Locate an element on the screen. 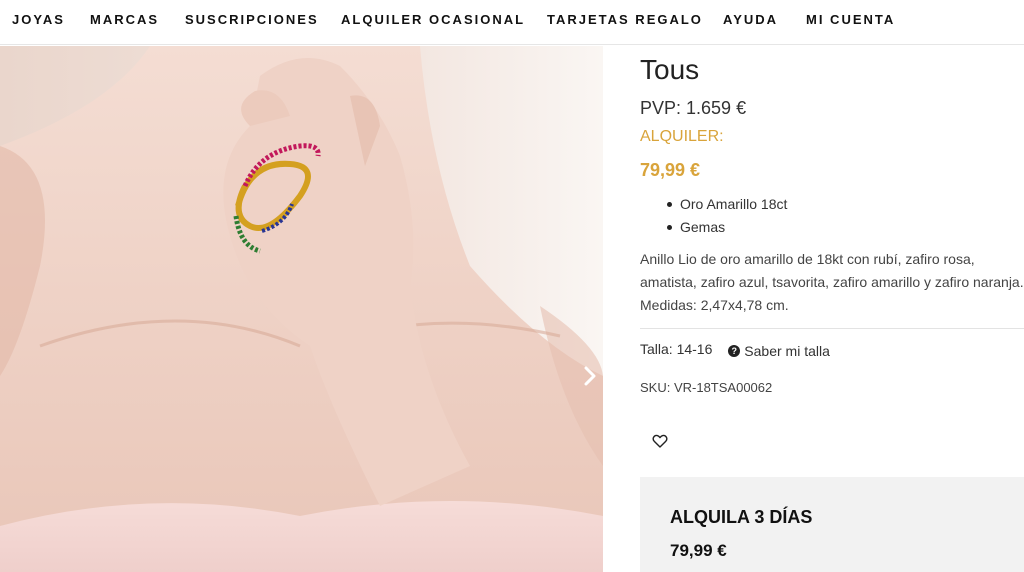 Image resolution: width=1024 pixels, height=572 pixels. heart-icon is located at coordinates (660, 441).